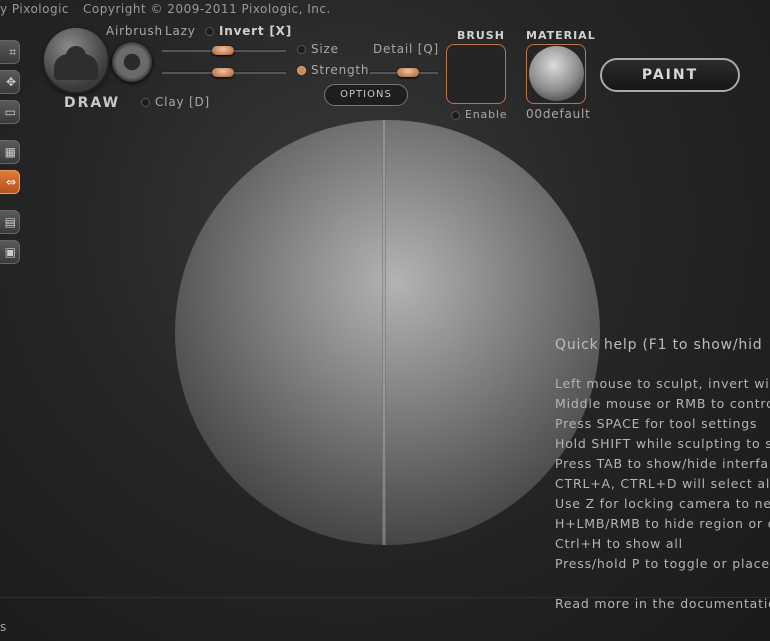 The image size is (770, 641). I want to click on detail-label: Detail [Q], so click(406, 49).